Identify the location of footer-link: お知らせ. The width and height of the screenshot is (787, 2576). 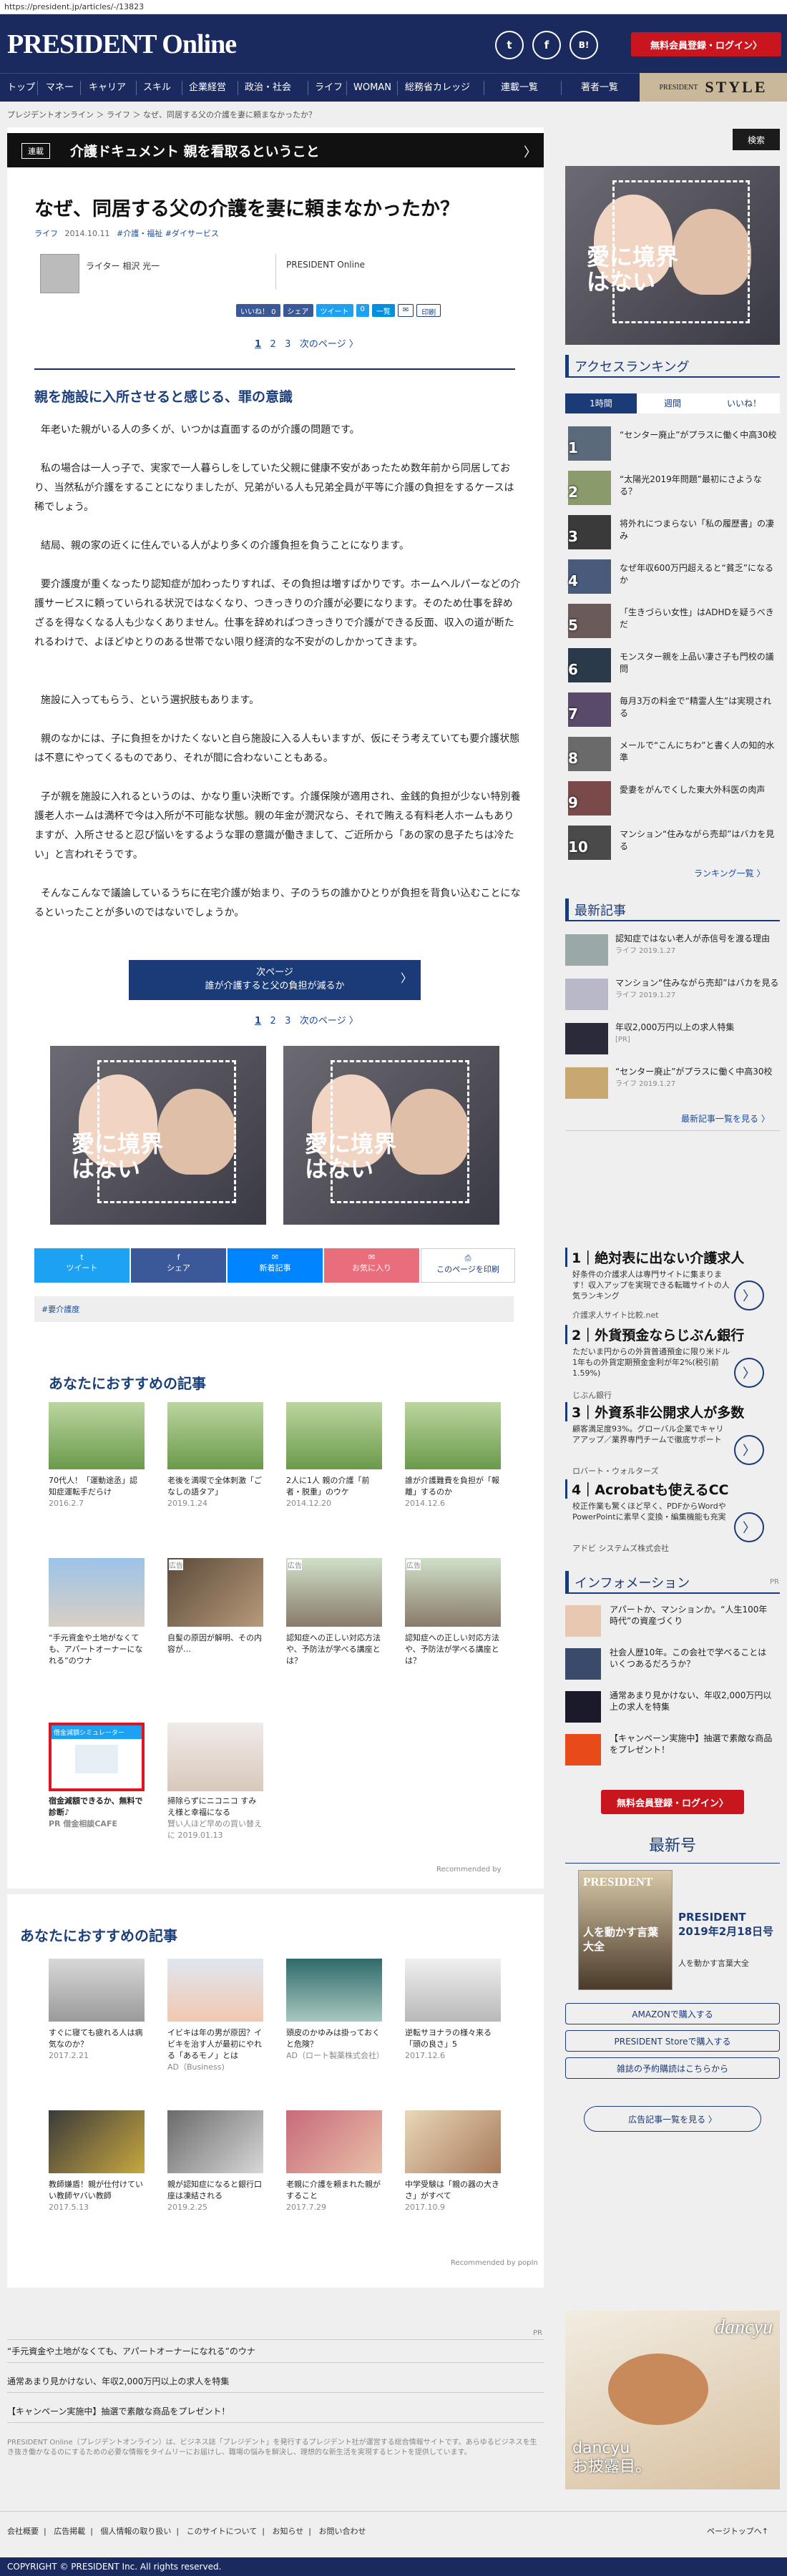
(287, 2531).